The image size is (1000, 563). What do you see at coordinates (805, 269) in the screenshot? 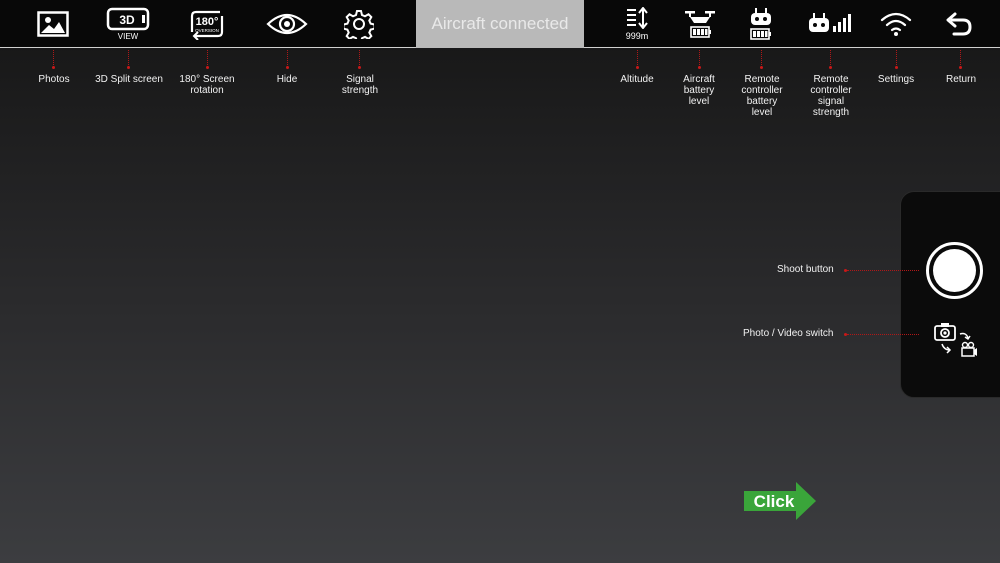
I see `label-shoot-button: Shoot button` at bounding box center [805, 269].